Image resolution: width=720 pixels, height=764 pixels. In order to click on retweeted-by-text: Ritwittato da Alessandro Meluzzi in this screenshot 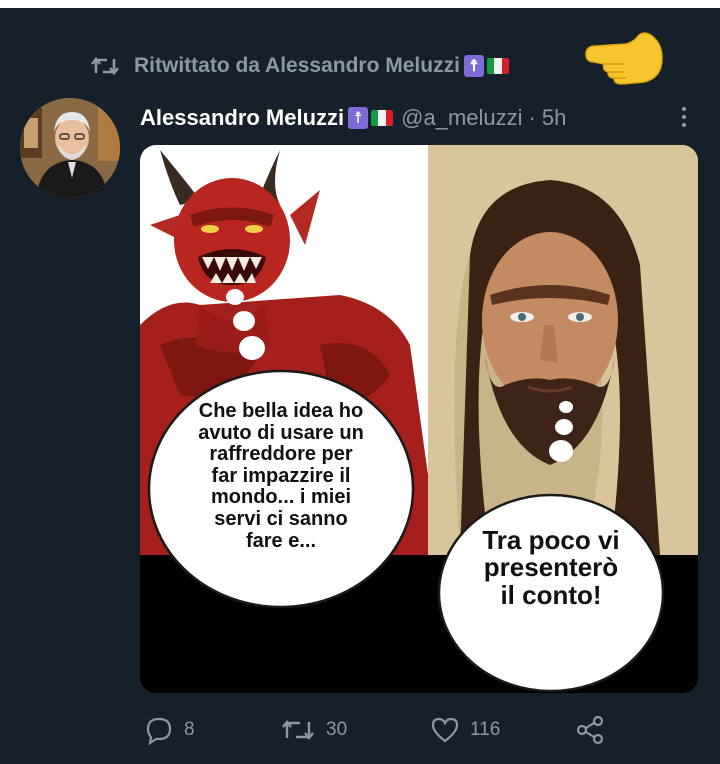, I will do `click(297, 65)`.